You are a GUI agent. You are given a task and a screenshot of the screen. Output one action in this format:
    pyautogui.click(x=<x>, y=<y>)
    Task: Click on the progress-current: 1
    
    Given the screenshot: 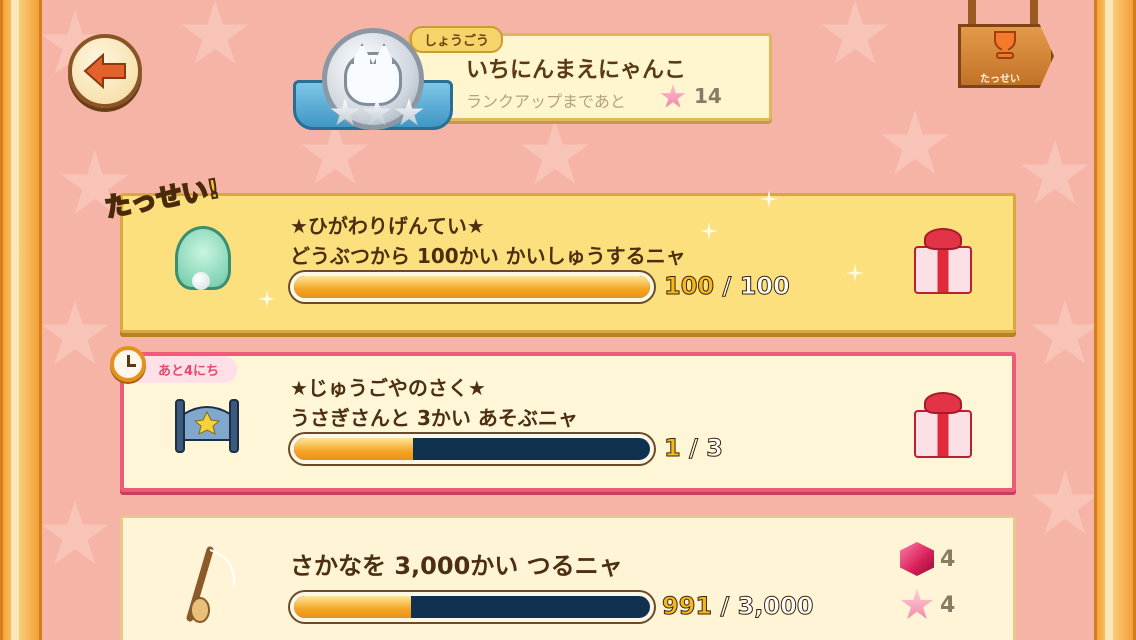 What is the action you would take?
    pyautogui.click(x=673, y=448)
    